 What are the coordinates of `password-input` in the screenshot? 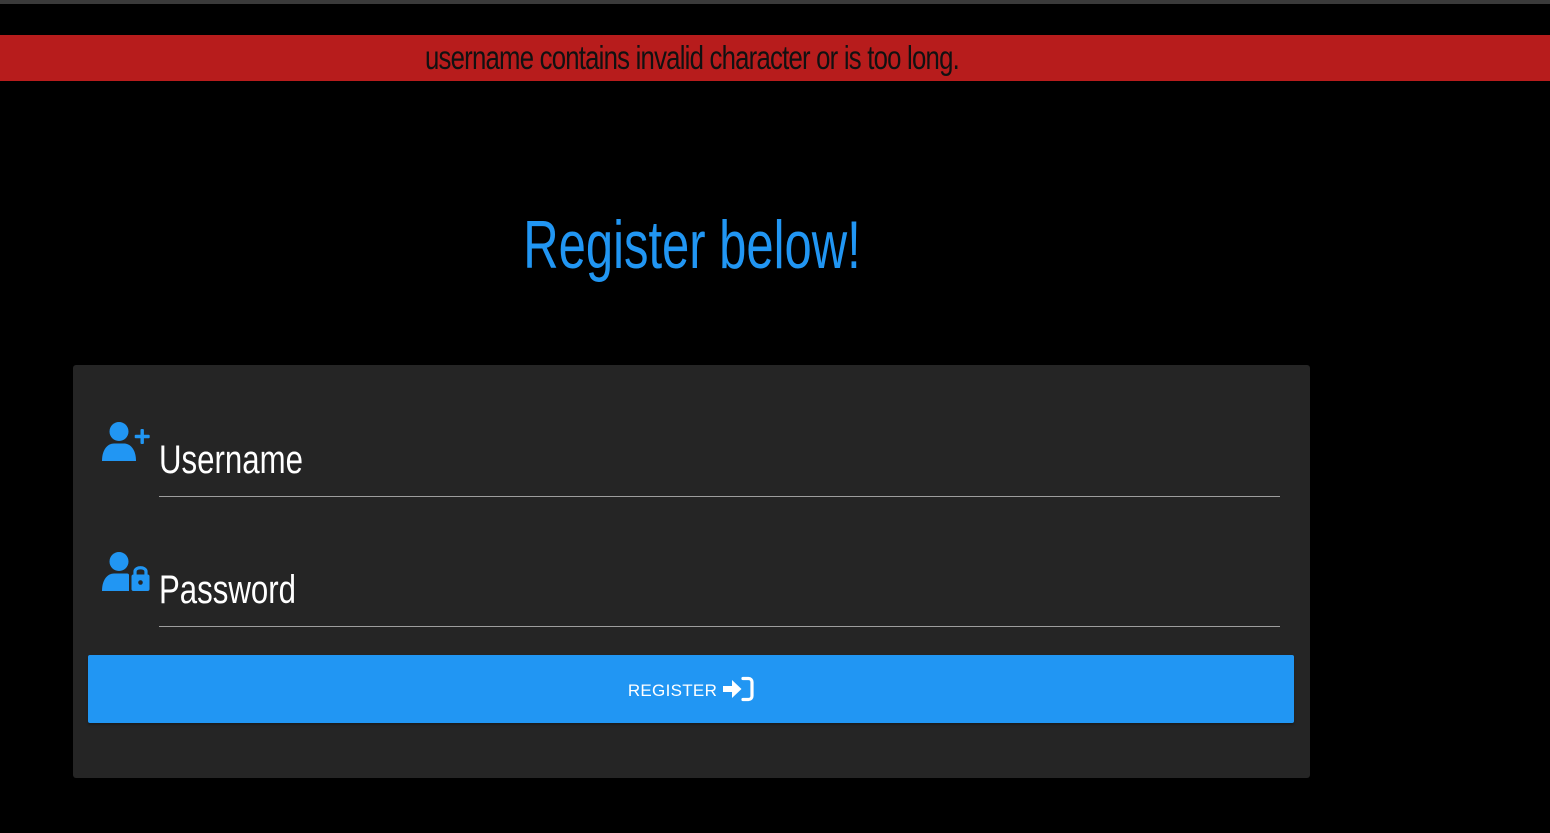 It's located at (719, 598).